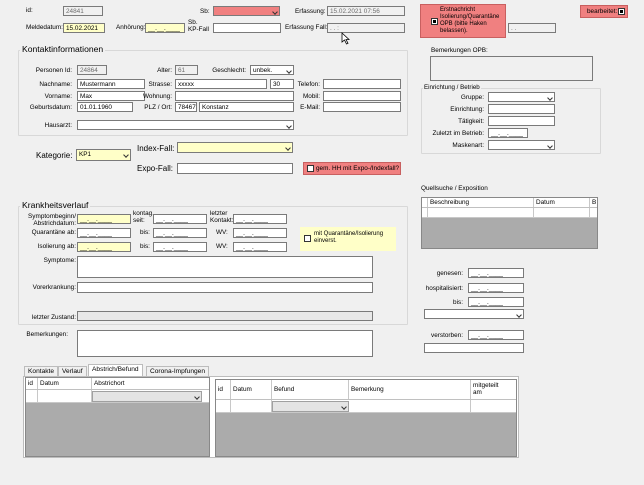 The height and width of the screenshot is (485, 644). Describe the element at coordinates (225, 287) in the screenshot. I see `vorerkrankung-field` at that location.